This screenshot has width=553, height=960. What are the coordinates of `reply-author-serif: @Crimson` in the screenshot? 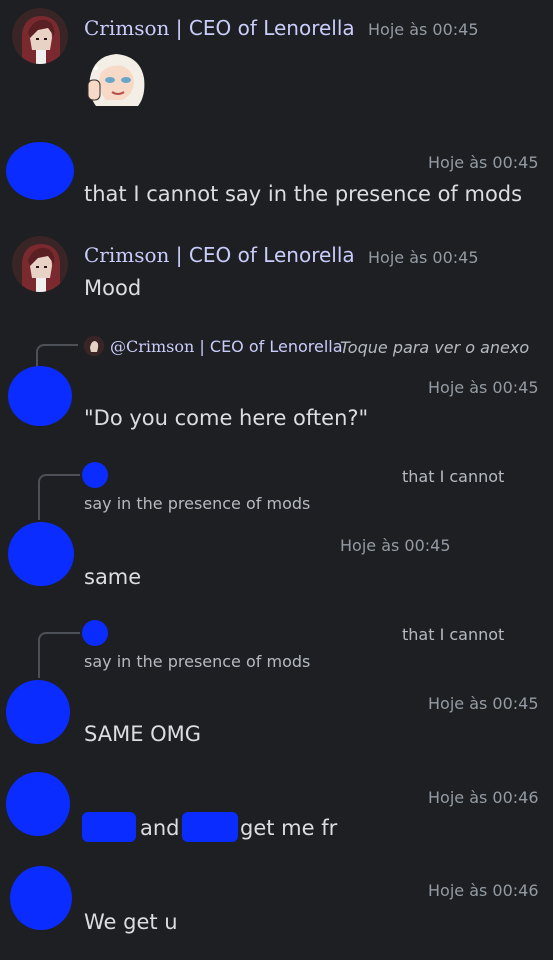 It's located at (152, 346).